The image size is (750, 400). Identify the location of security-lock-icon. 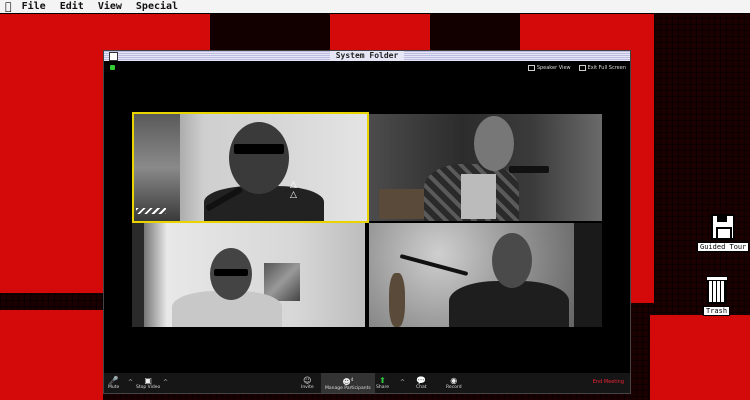
(112, 67).